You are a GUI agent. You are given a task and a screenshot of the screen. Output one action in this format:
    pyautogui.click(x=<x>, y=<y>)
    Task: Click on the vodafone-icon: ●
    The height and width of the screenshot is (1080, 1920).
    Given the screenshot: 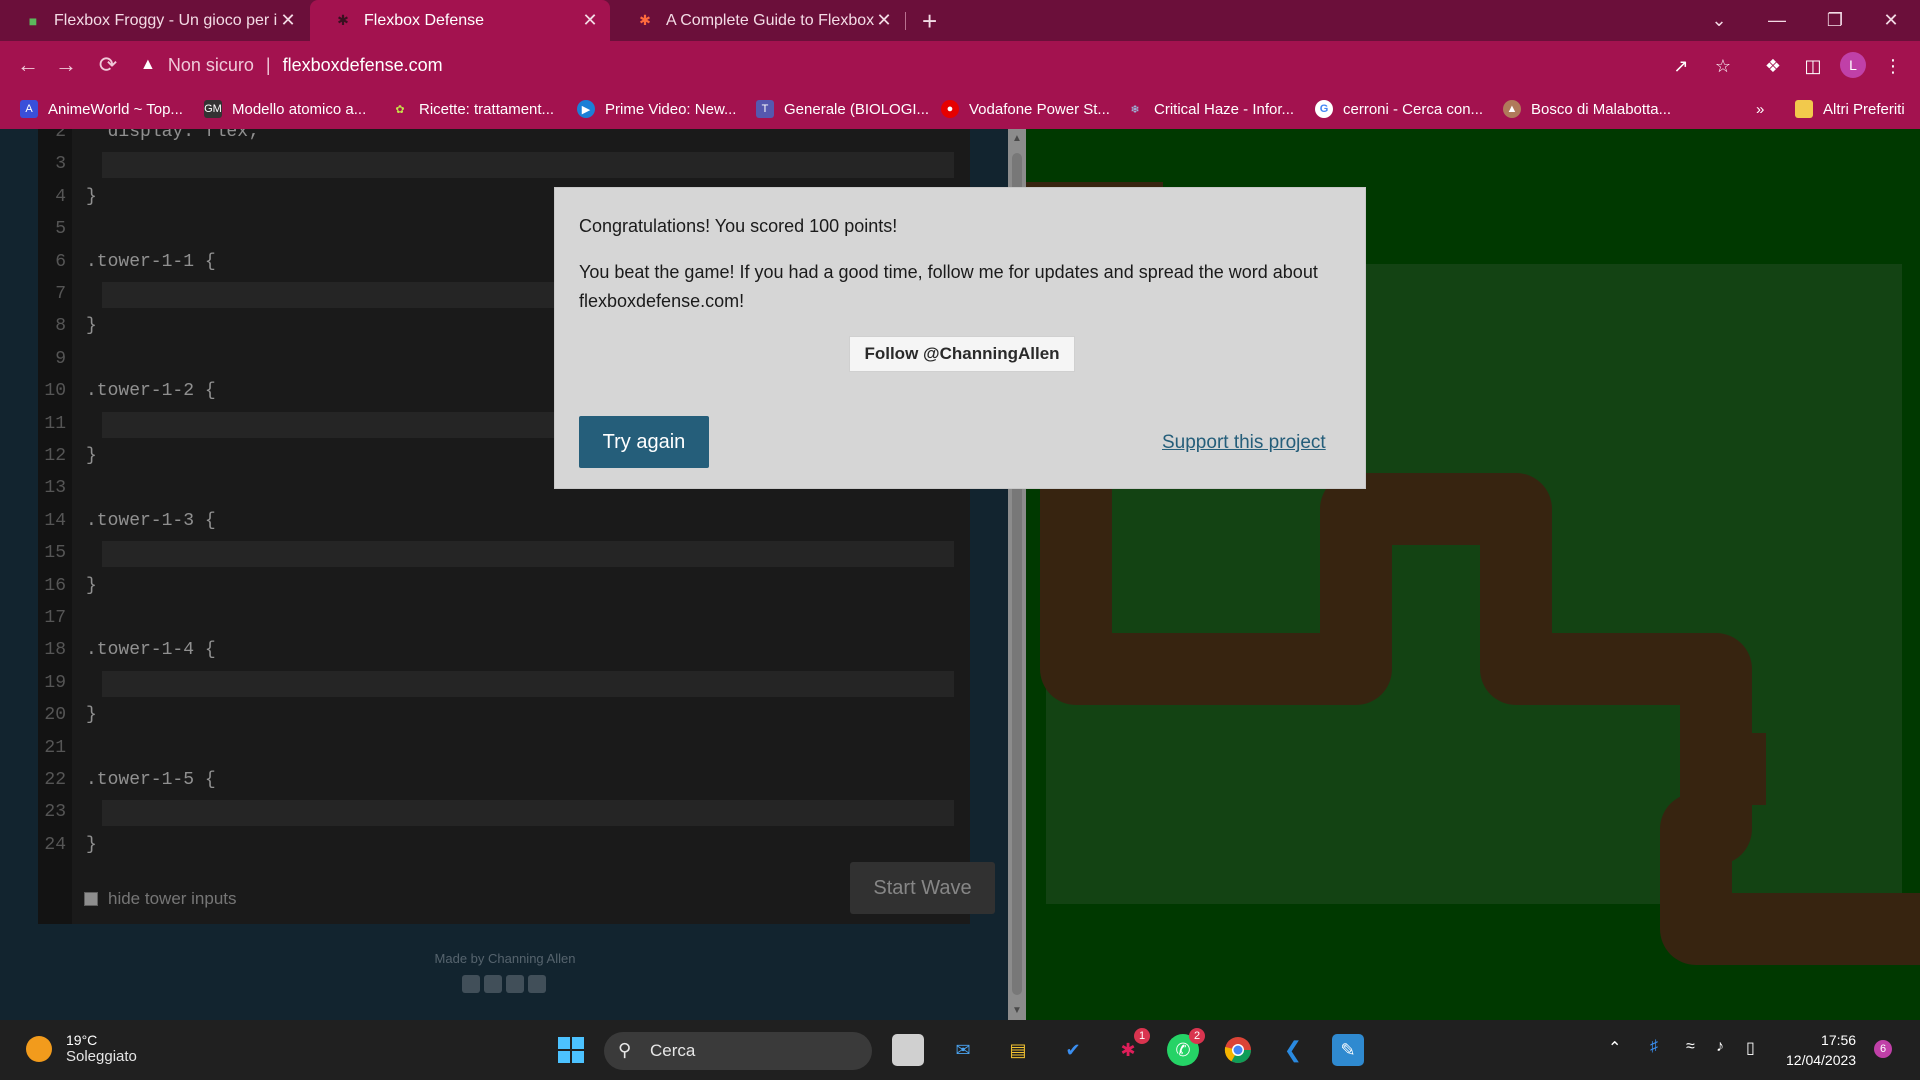 What is the action you would take?
    pyautogui.click(x=950, y=109)
    